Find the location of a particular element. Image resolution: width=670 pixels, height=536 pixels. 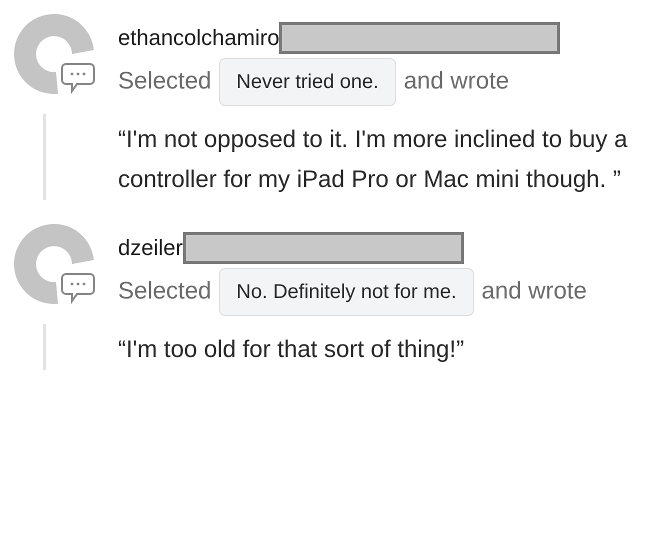

answer-chip: No. Definitely not for me. is located at coordinates (346, 292).